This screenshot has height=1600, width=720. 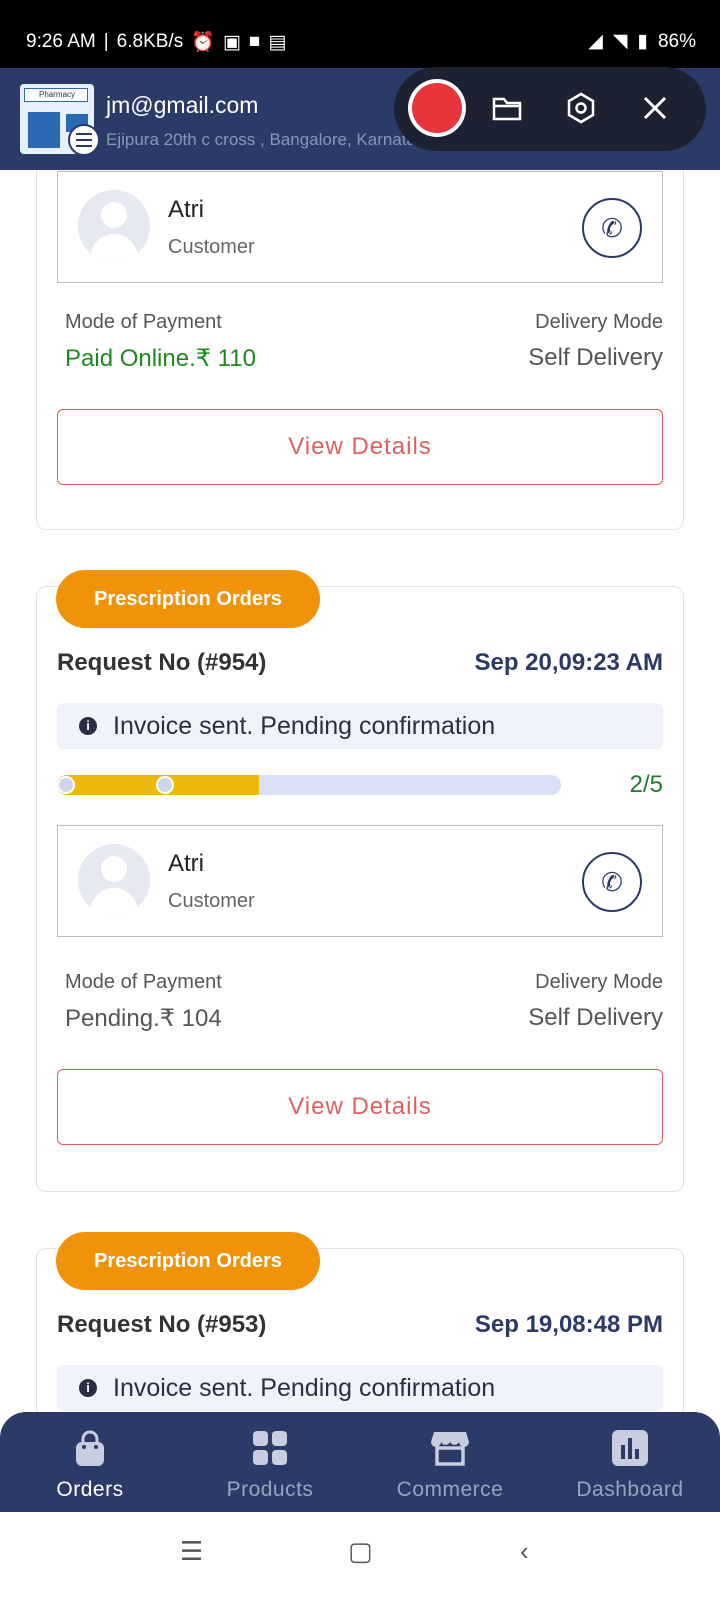 I want to click on order-date: Sep 20,09:23 AM, so click(x=568, y=662).